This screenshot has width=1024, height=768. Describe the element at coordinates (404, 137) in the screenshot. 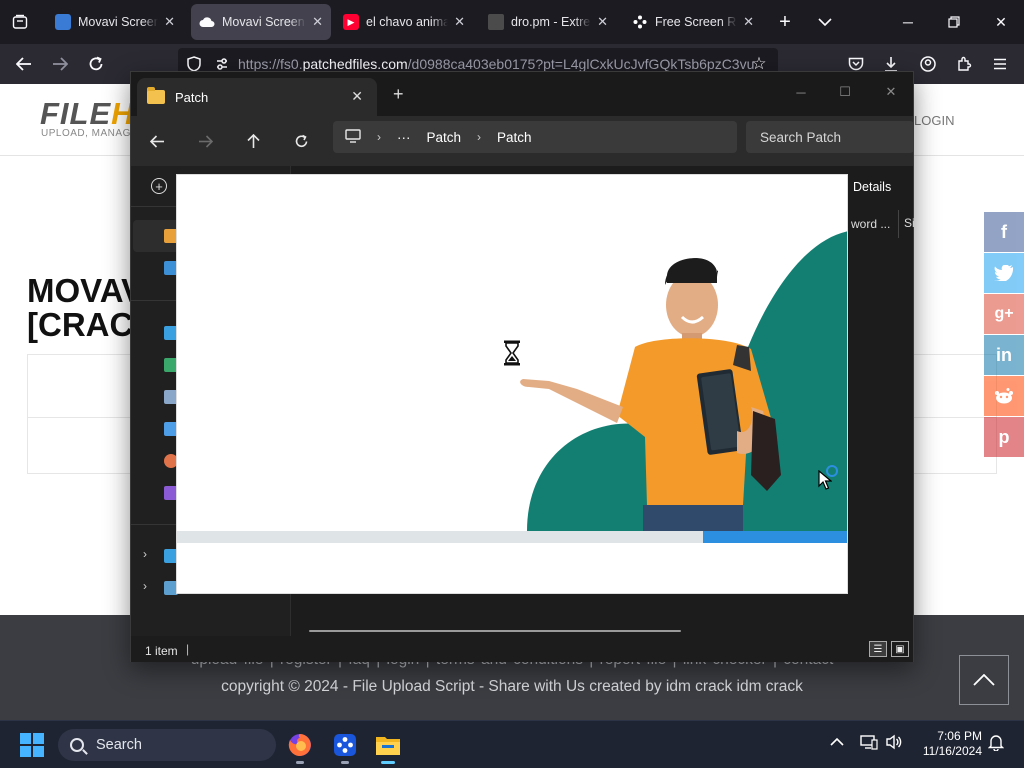

I see `more-icon: ···` at that location.